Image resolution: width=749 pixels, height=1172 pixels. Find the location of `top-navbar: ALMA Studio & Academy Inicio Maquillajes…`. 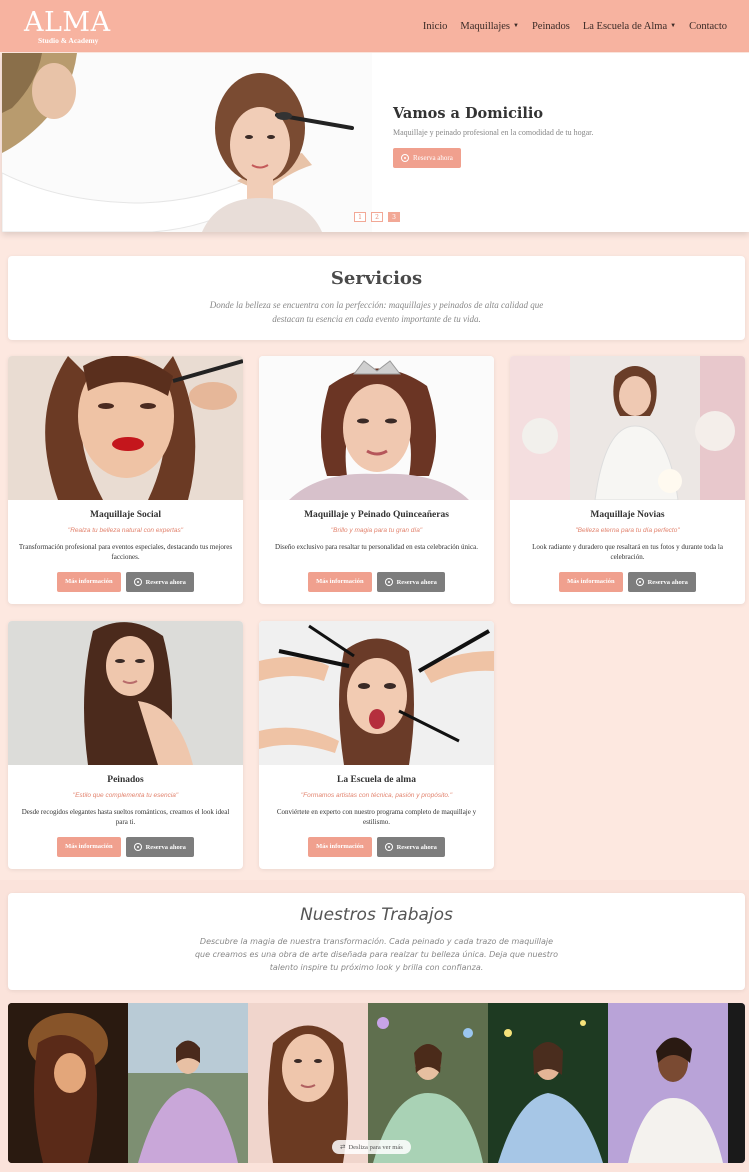

top-navbar: ALMA Studio & Academy Inicio Maquillajes… is located at coordinates (374, 26).